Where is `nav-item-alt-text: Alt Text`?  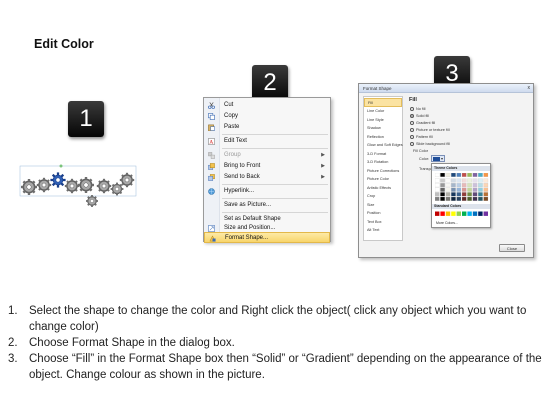 nav-item-alt-text: Alt Text is located at coordinates (383, 230).